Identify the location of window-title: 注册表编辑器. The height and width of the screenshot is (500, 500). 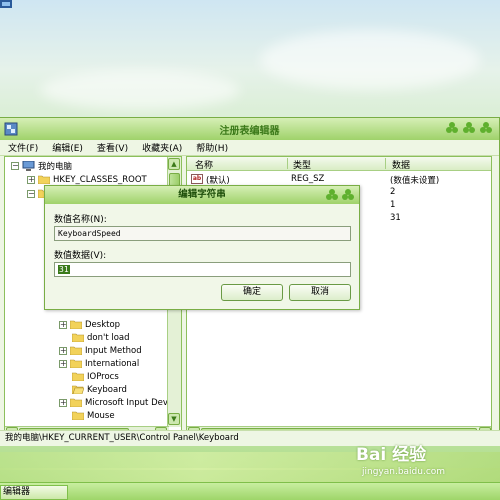
(249, 131).